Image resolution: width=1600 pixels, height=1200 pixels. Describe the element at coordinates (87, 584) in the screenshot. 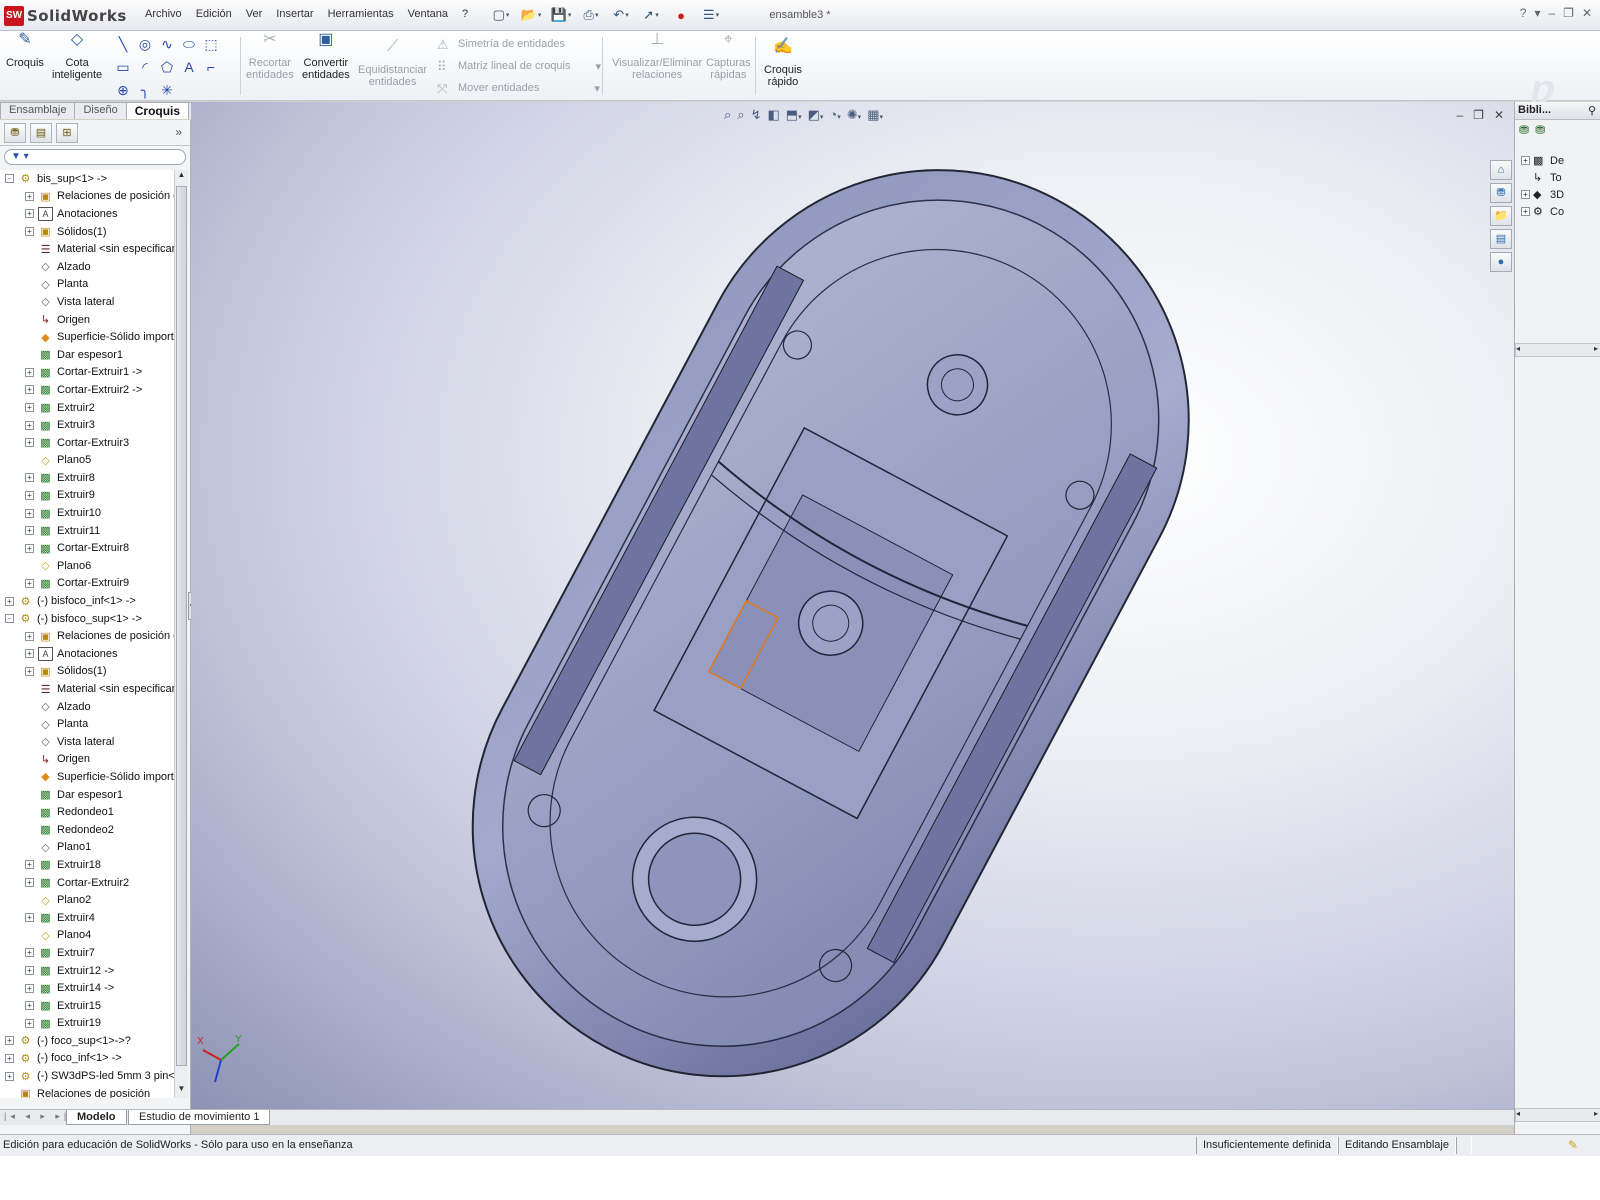

I see `tree-row: + ▩ Cortar-Extruir9` at that location.